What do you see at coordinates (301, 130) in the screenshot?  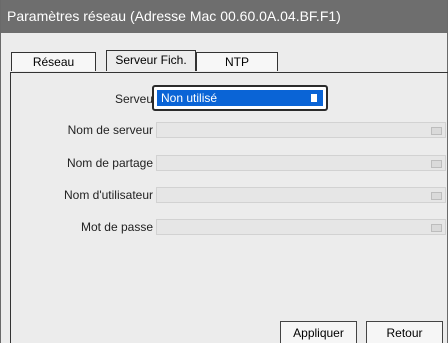 I see `server-name-field` at bounding box center [301, 130].